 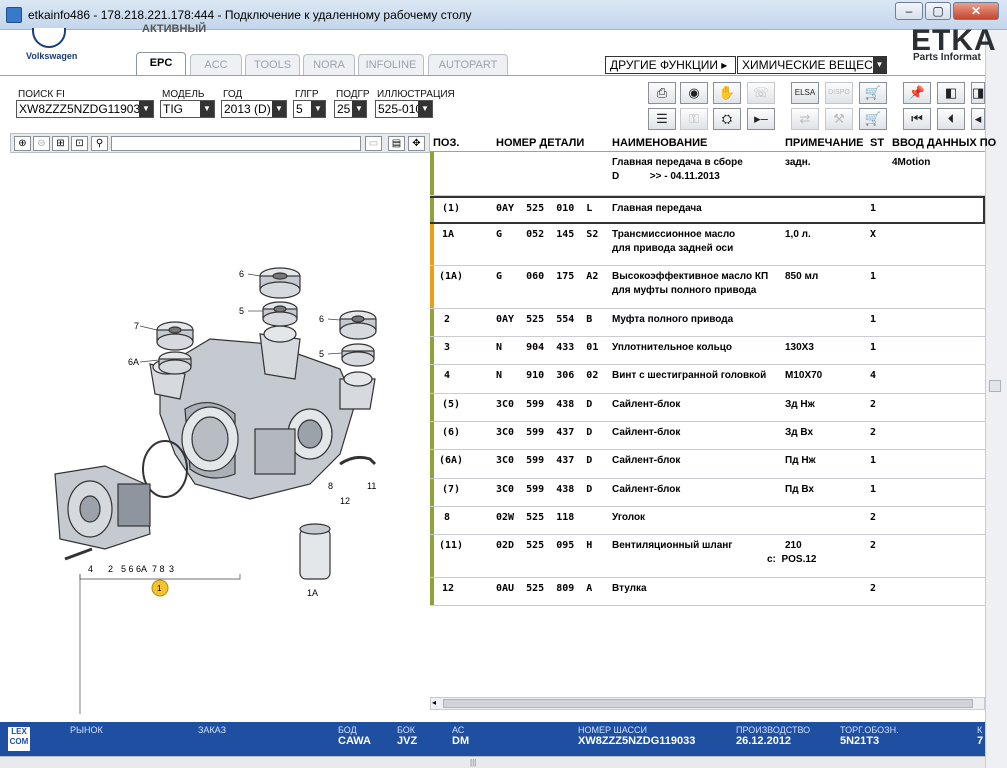 I want to click on basket-icon: 🛒, so click(x=873, y=119).